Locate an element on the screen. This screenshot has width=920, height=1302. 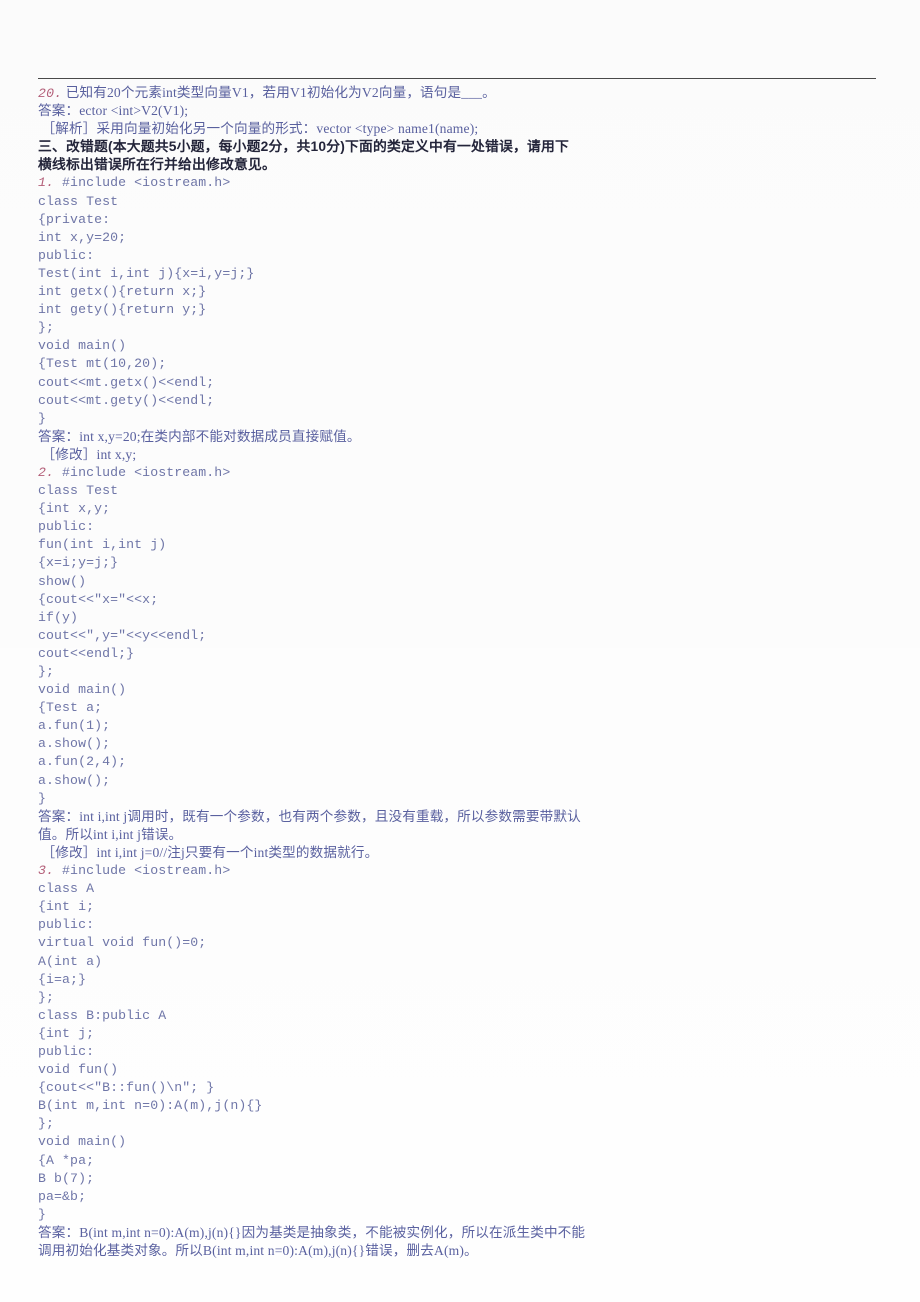
document-line: cout<<",y="<<y<<endl; is located at coordinates (463, 636).